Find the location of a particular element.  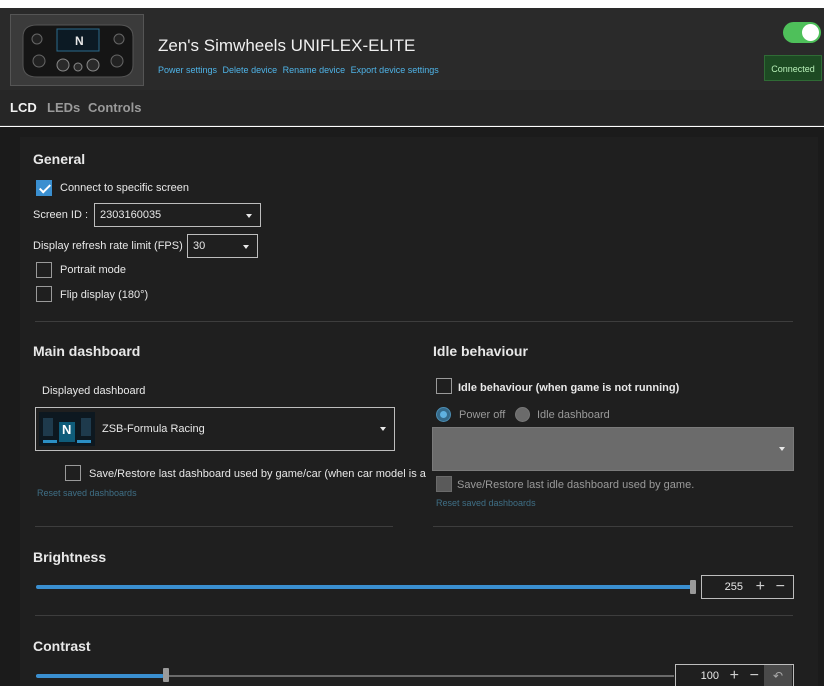

tab-lcd: LCD is located at coordinates (23, 107).